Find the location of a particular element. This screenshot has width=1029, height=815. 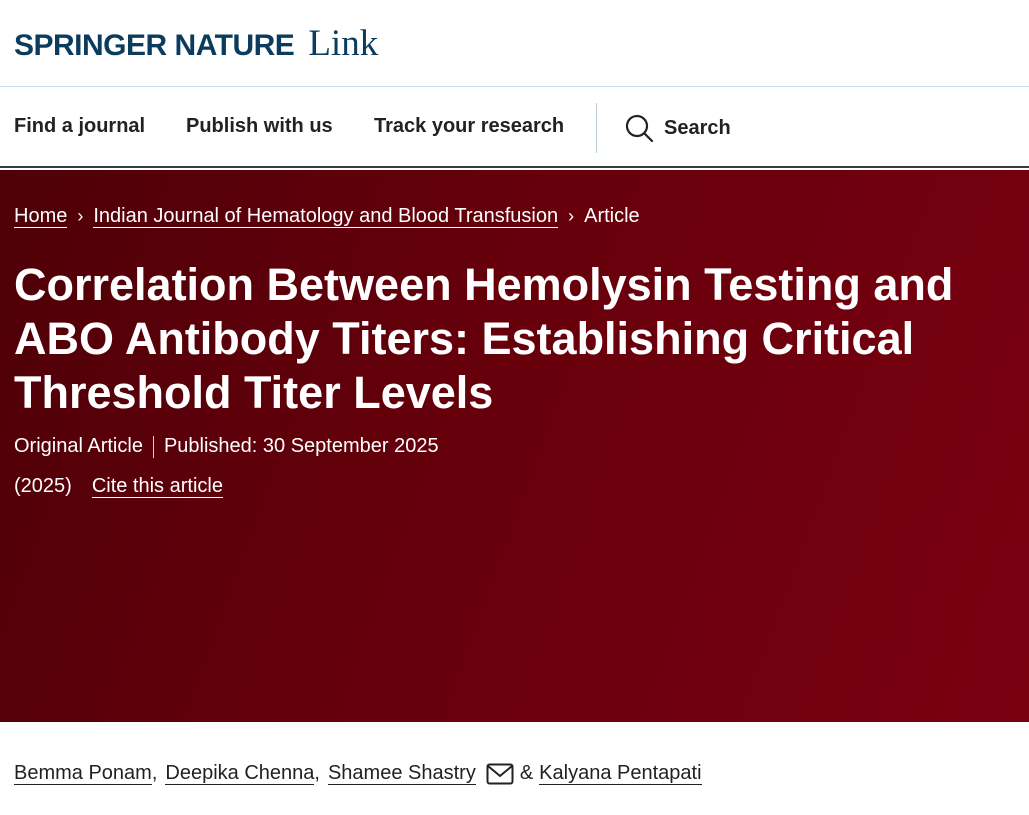

article-year: (2025) is located at coordinates (43, 486).